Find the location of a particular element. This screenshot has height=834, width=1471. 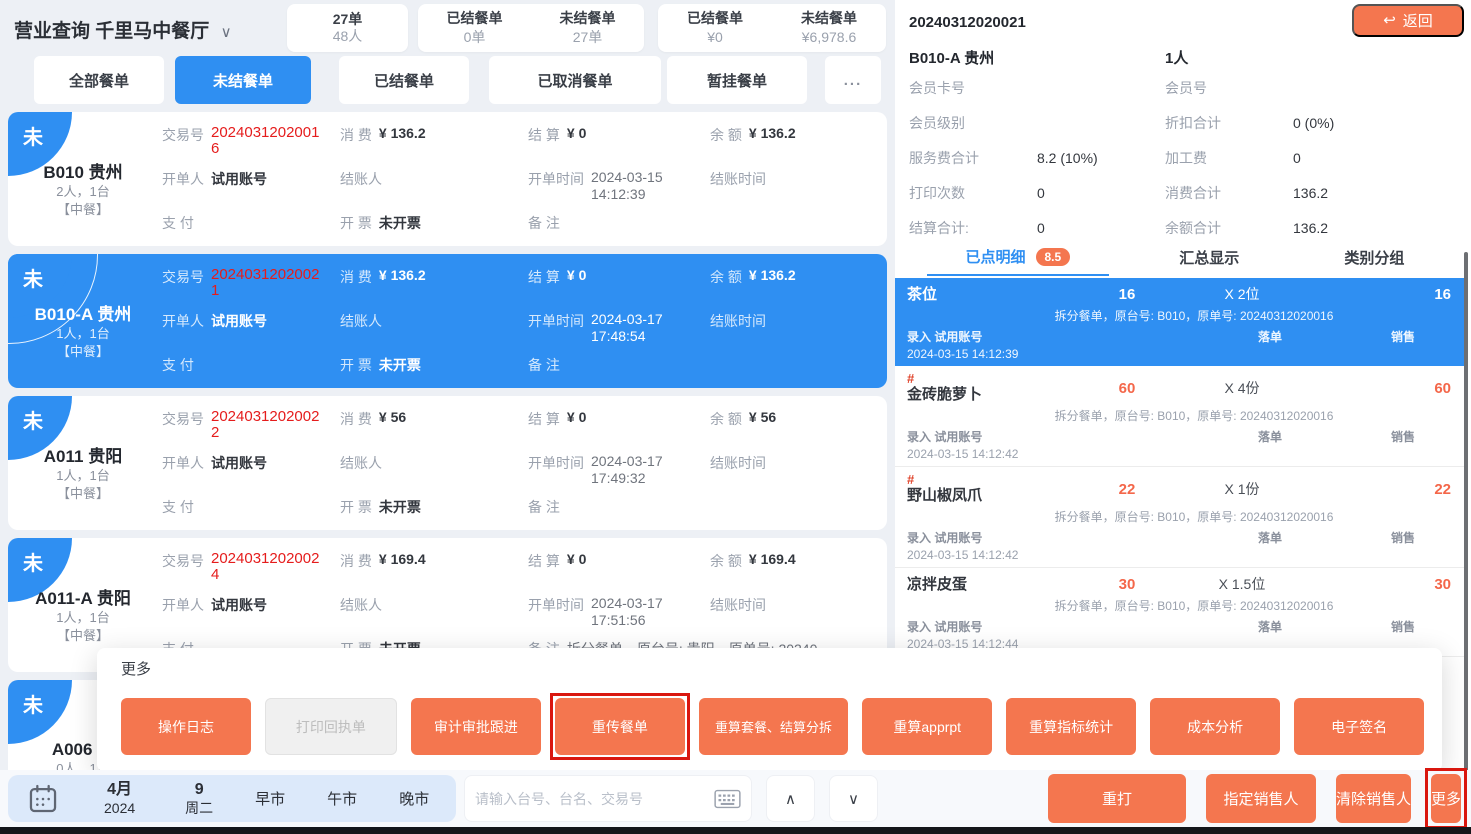

date-year: 2024 is located at coordinates (120, 807).